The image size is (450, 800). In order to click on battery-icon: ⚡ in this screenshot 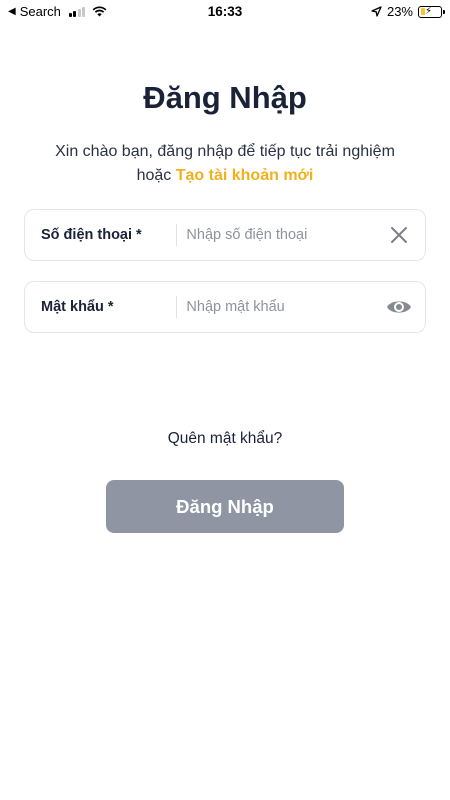, I will do `click(431, 11)`.